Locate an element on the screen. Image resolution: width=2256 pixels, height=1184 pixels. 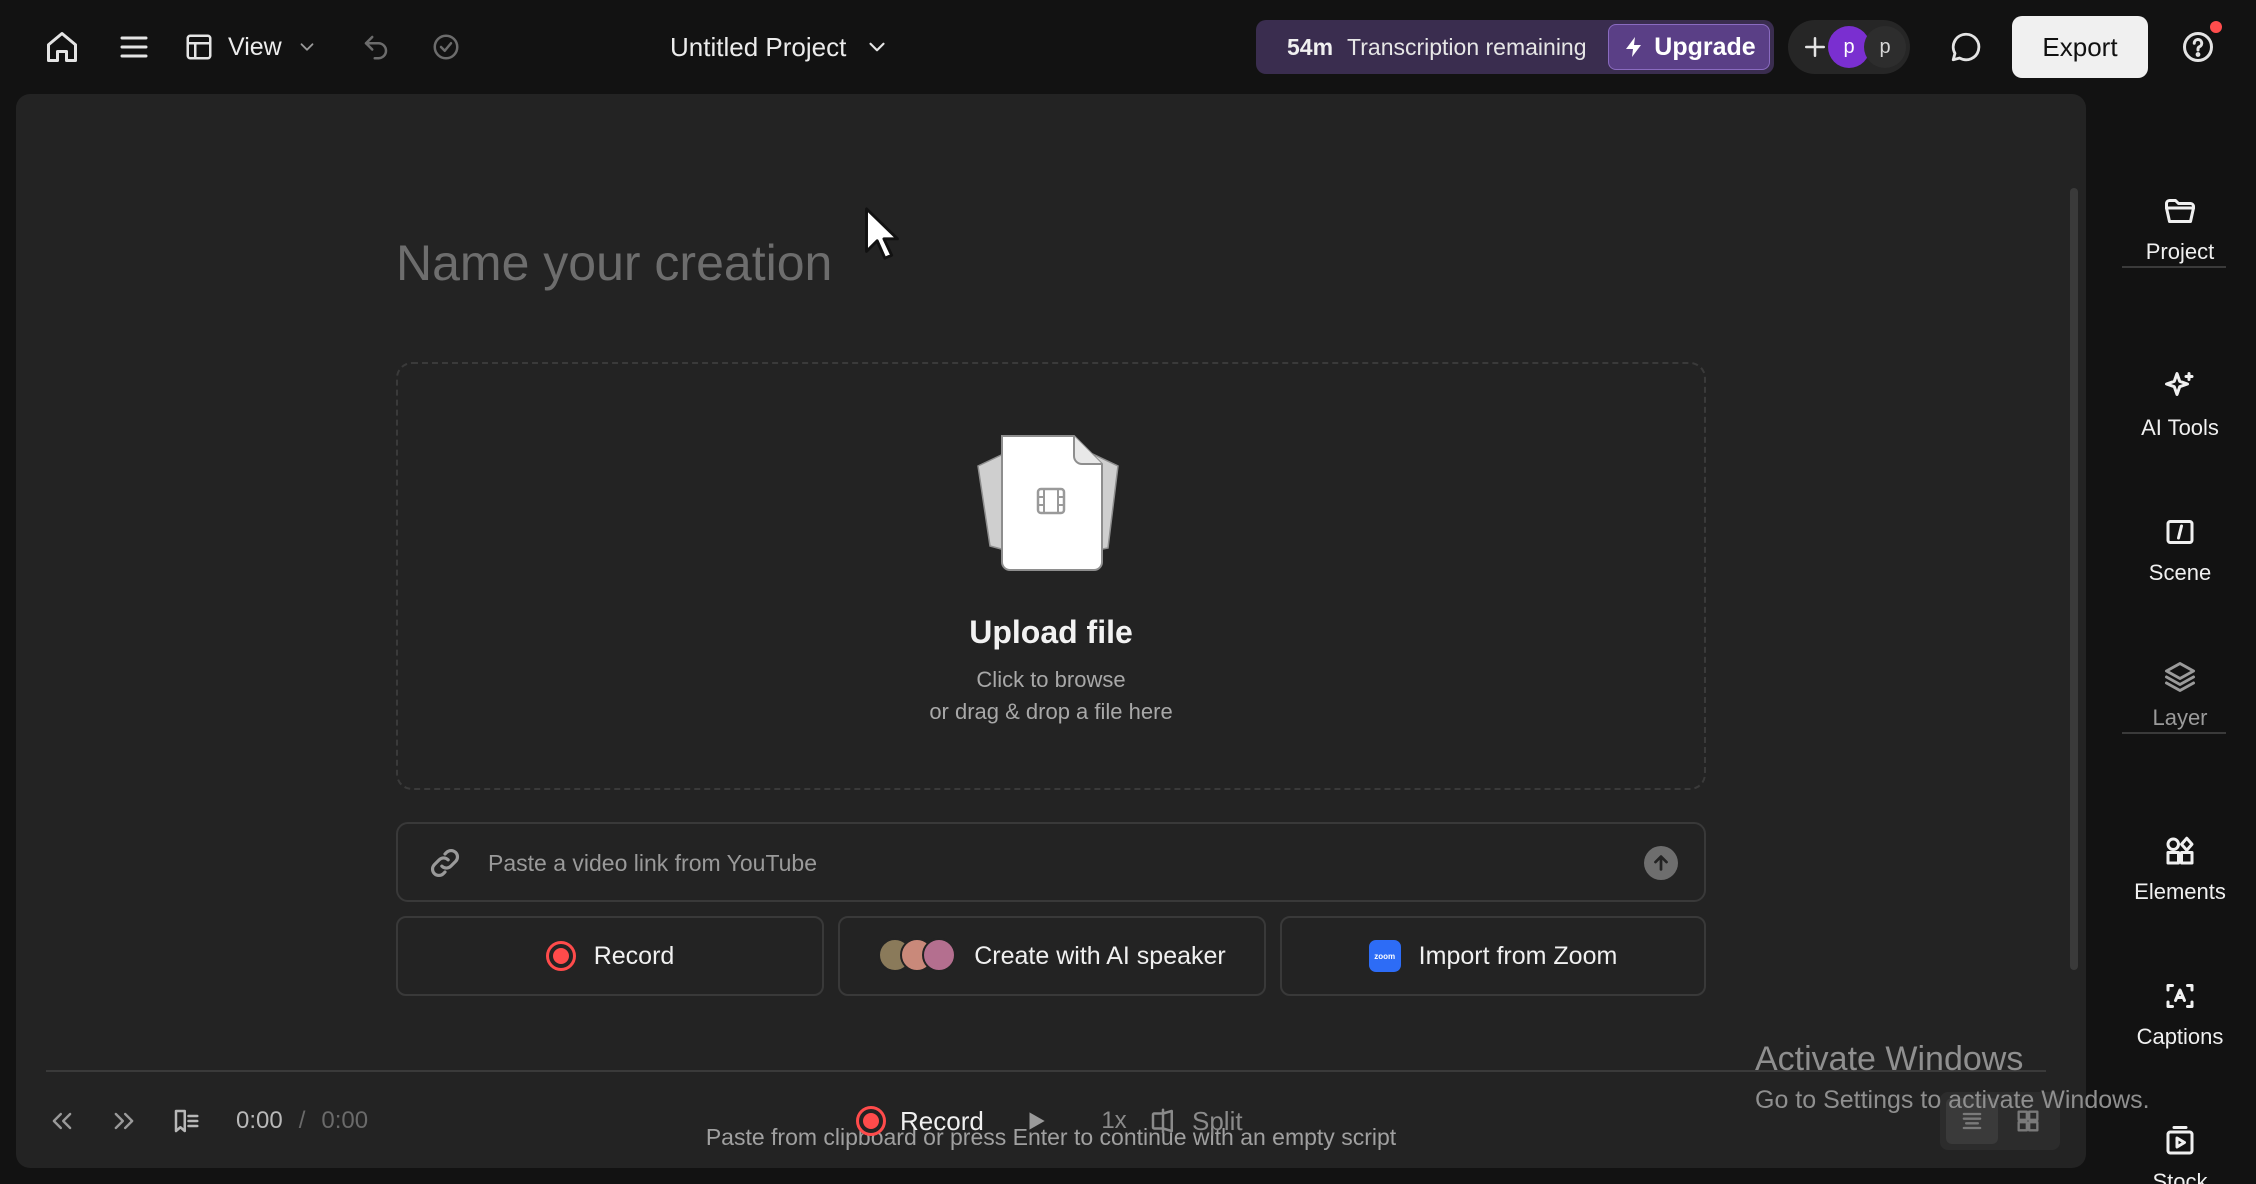
transport-bar: 0:00 / 0:00 Record 1x Split is located at coordinates (1051, 1119).